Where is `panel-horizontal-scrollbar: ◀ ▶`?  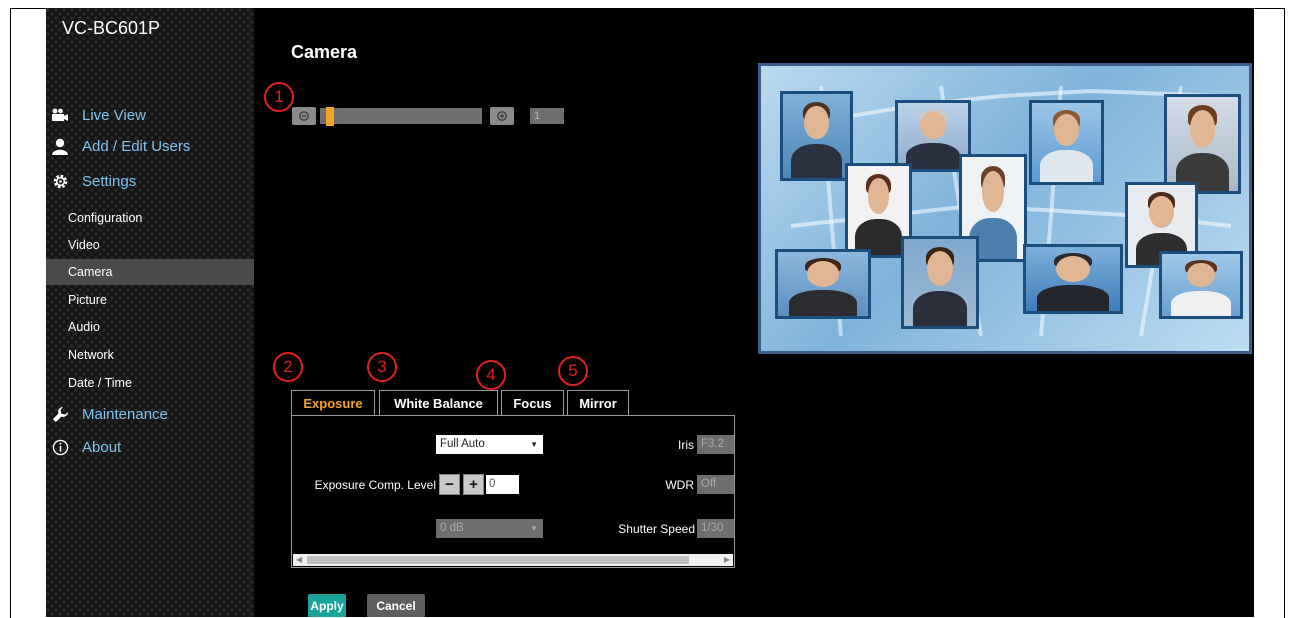
panel-horizontal-scrollbar: ◀ ▶ is located at coordinates (513, 560).